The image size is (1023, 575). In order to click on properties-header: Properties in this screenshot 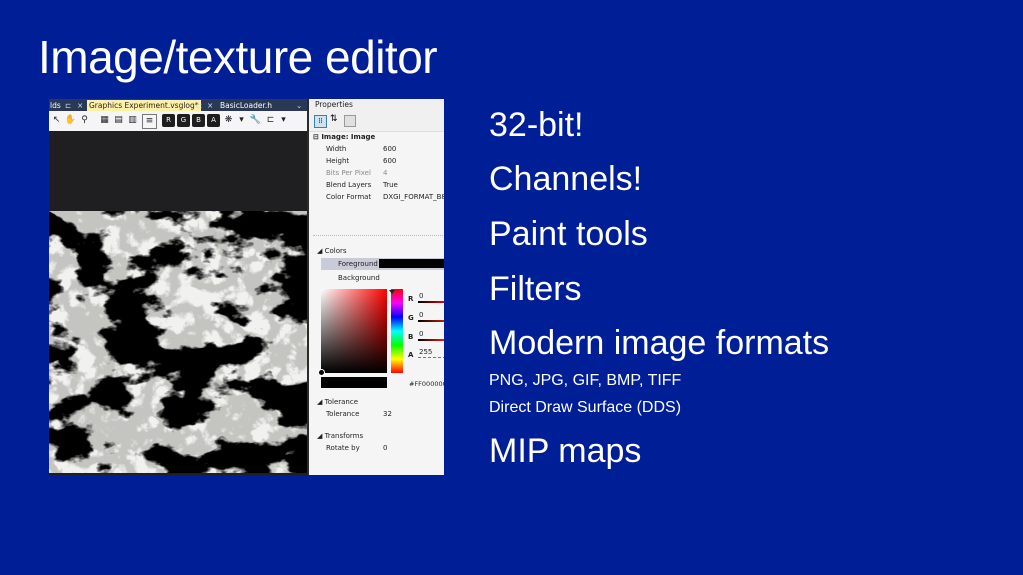, I will do `click(376, 105)`.